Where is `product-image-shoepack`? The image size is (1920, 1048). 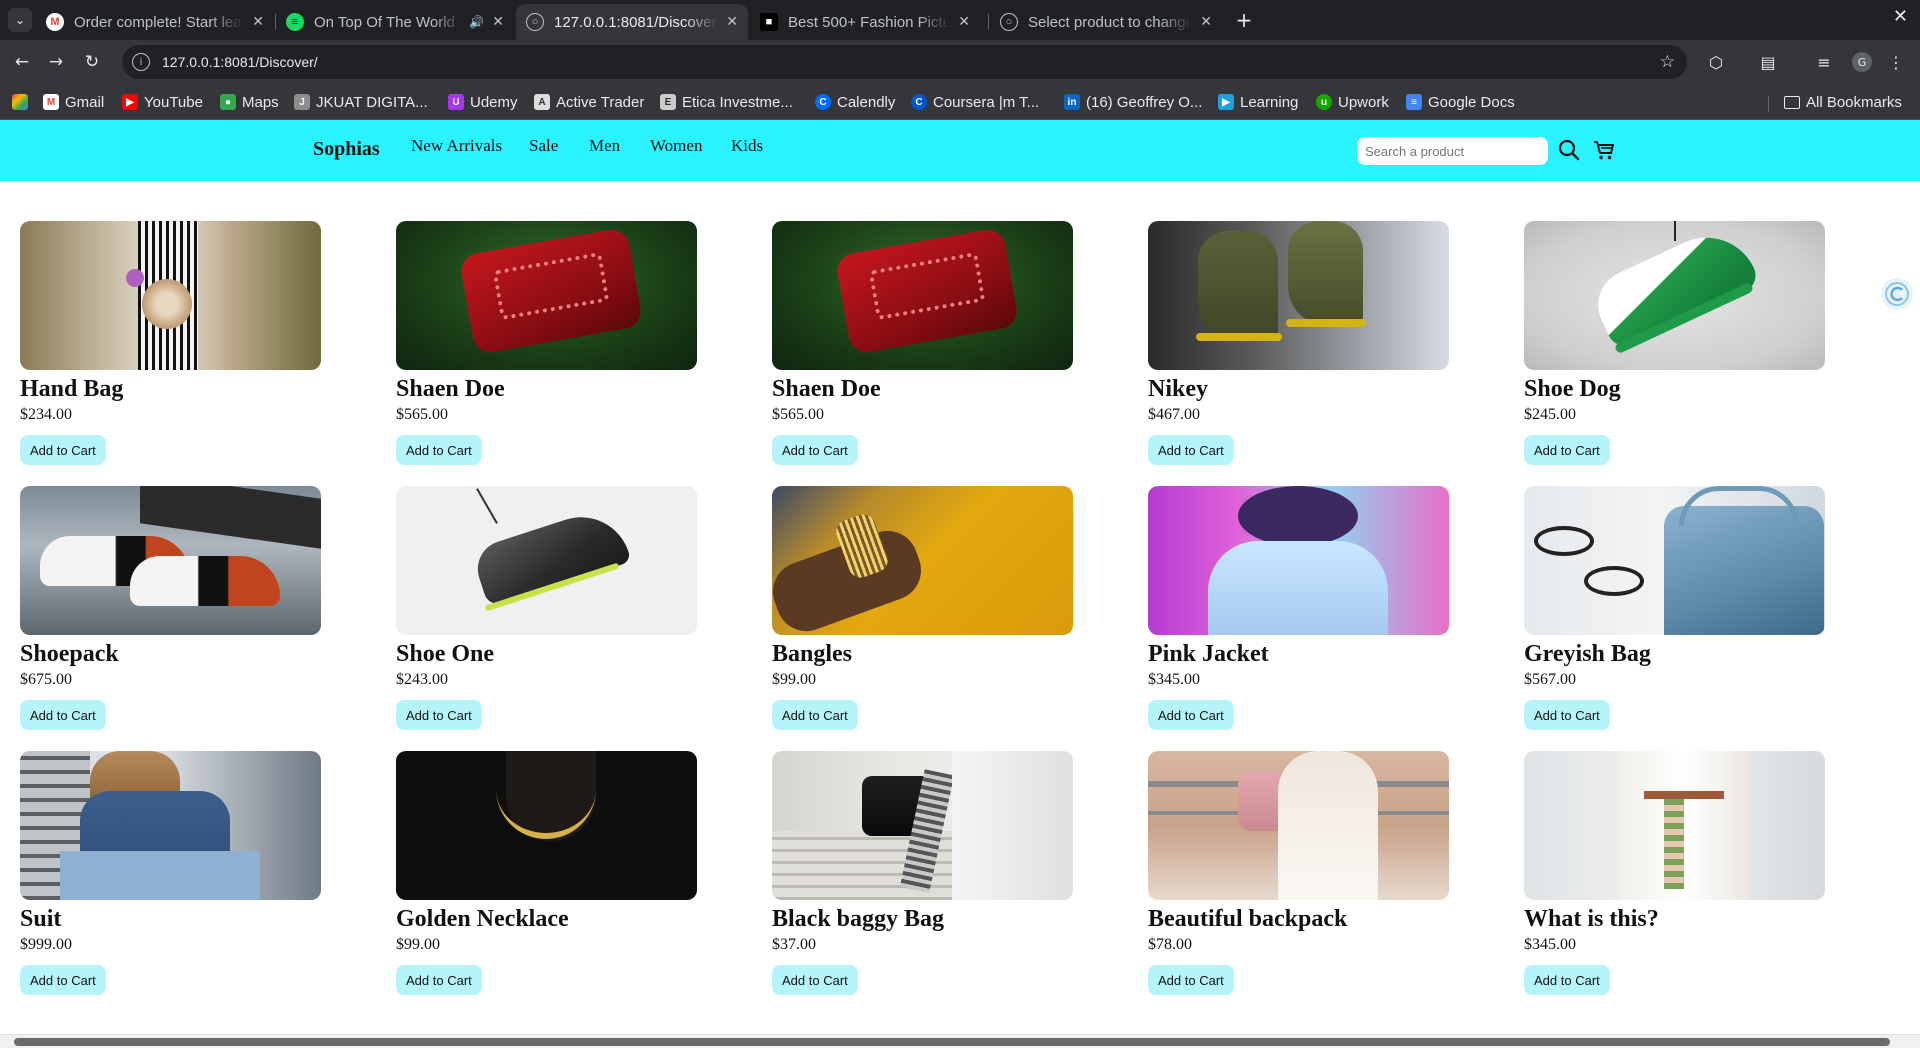 product-image-shoepack is located at coordinates (170, 560).